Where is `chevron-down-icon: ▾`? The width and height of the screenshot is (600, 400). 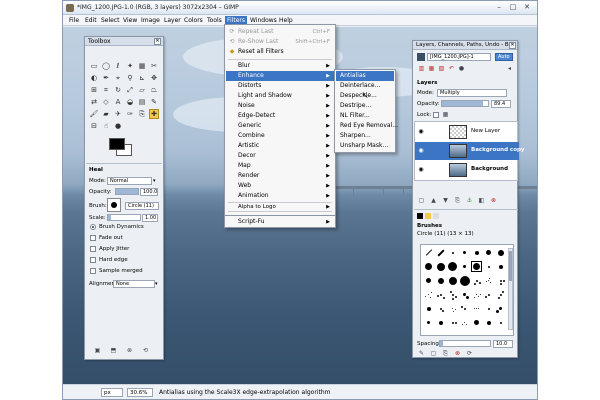 chevron-down-icon: ▾ is located at coordinates (156, 284).